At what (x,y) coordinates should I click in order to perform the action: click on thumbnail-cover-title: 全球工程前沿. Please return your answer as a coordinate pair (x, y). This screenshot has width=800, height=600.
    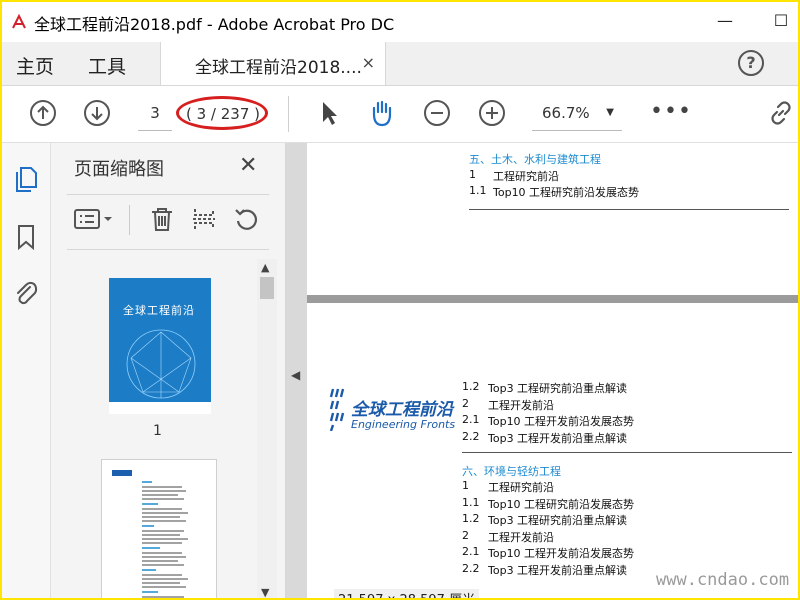
    Looking at the image, I should click on (159, 310).